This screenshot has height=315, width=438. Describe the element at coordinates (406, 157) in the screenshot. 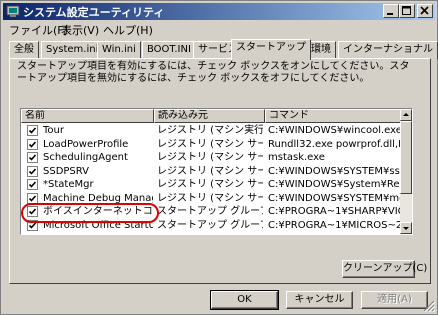

I see `scroll-thumb` at that location.